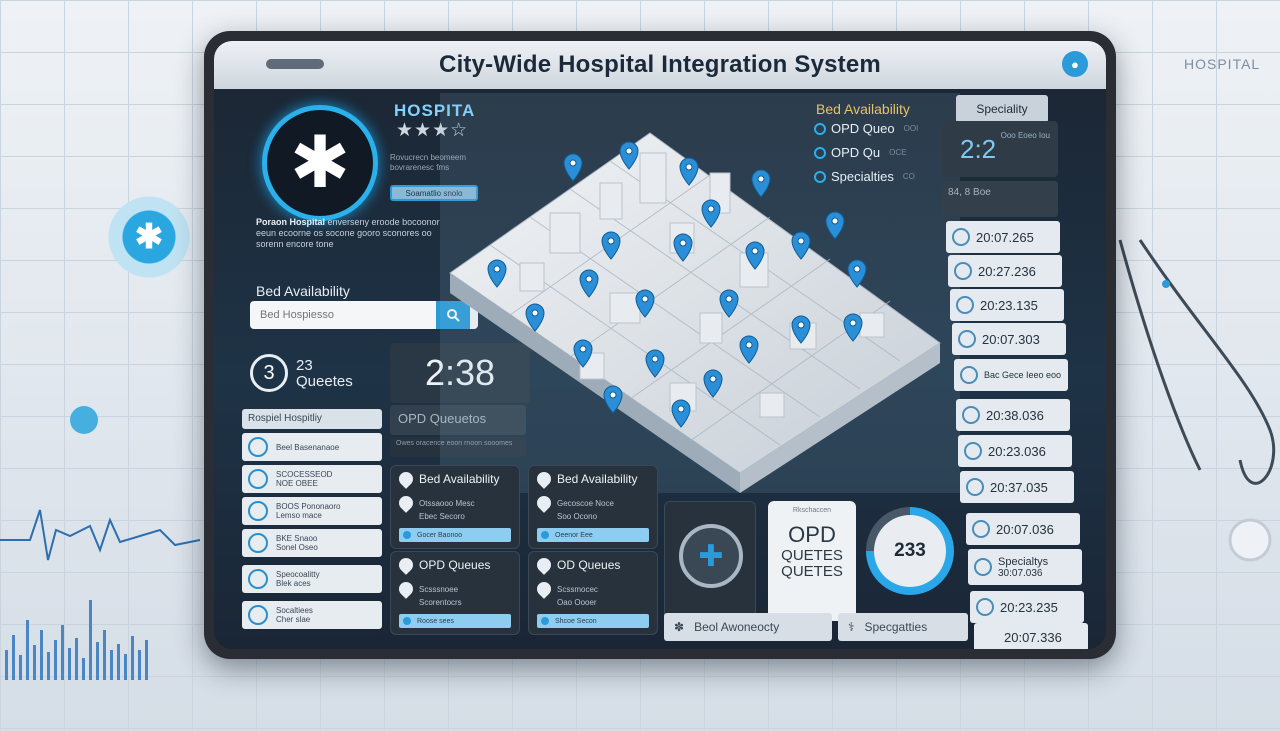 The image size is (1280, 731). Describe the element at coordinates (304, 474) in the screenshot. I see `list-item-title: SCOCESSEOD` at that location.